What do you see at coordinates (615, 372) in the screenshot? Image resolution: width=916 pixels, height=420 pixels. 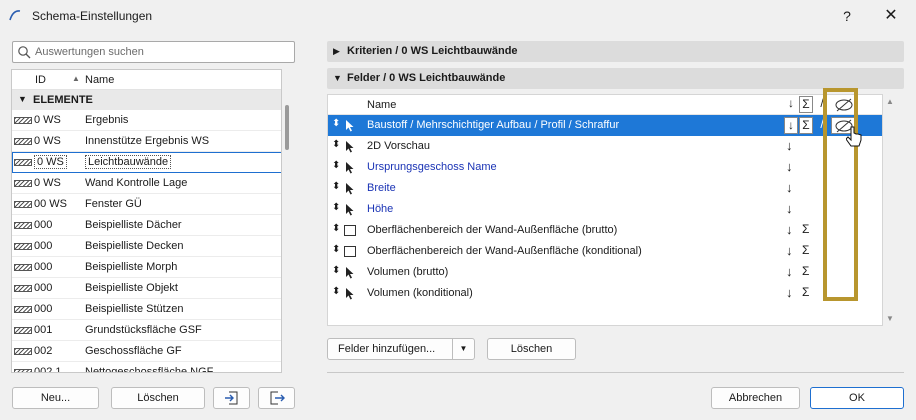 I see `footer-divider` at bounding box center [615, 372].